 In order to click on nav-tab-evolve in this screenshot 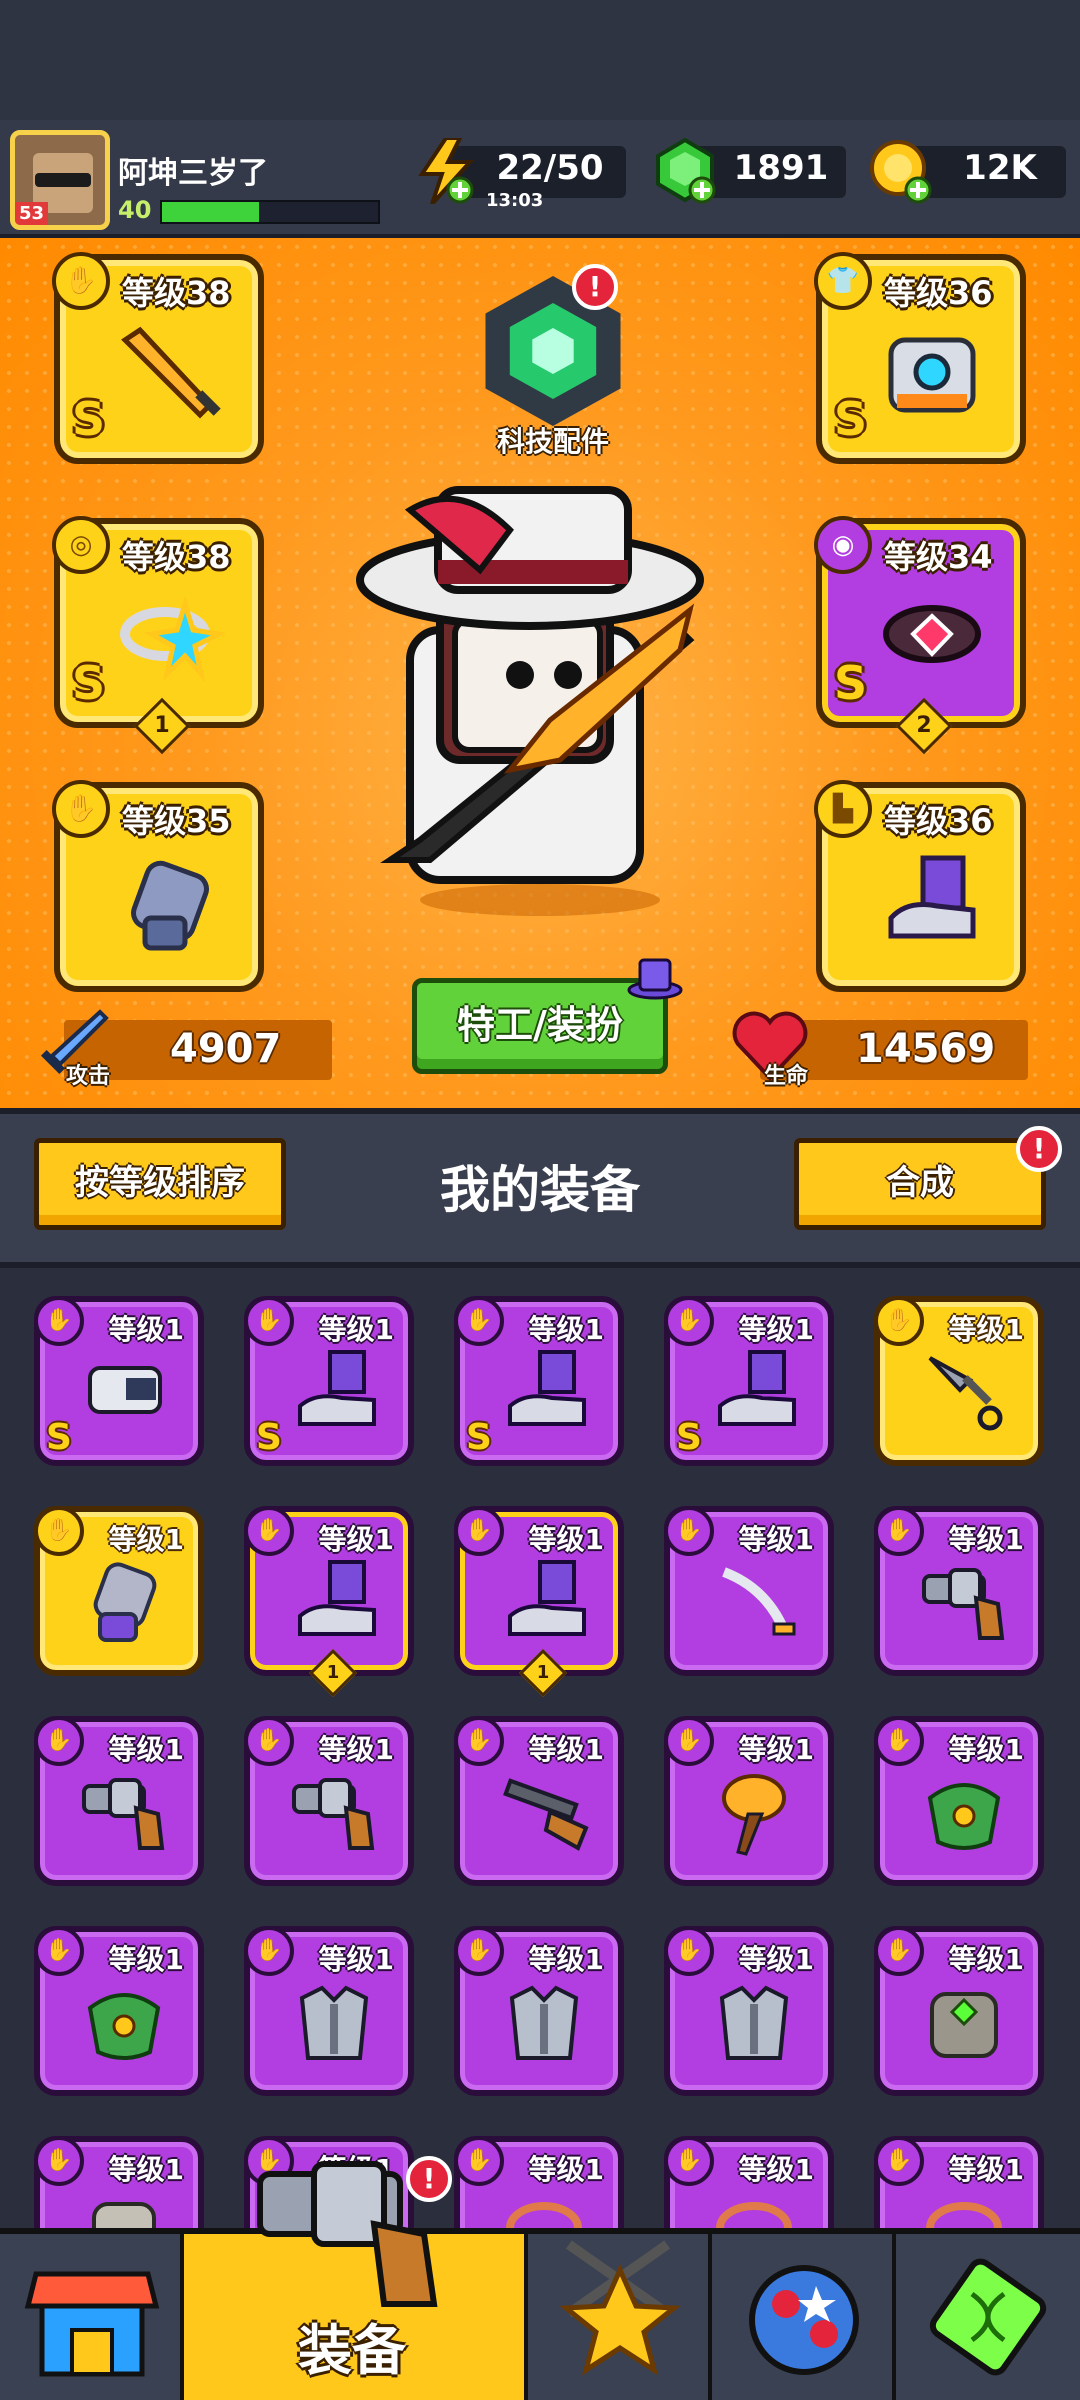, I will do `click(988, 2317)`.